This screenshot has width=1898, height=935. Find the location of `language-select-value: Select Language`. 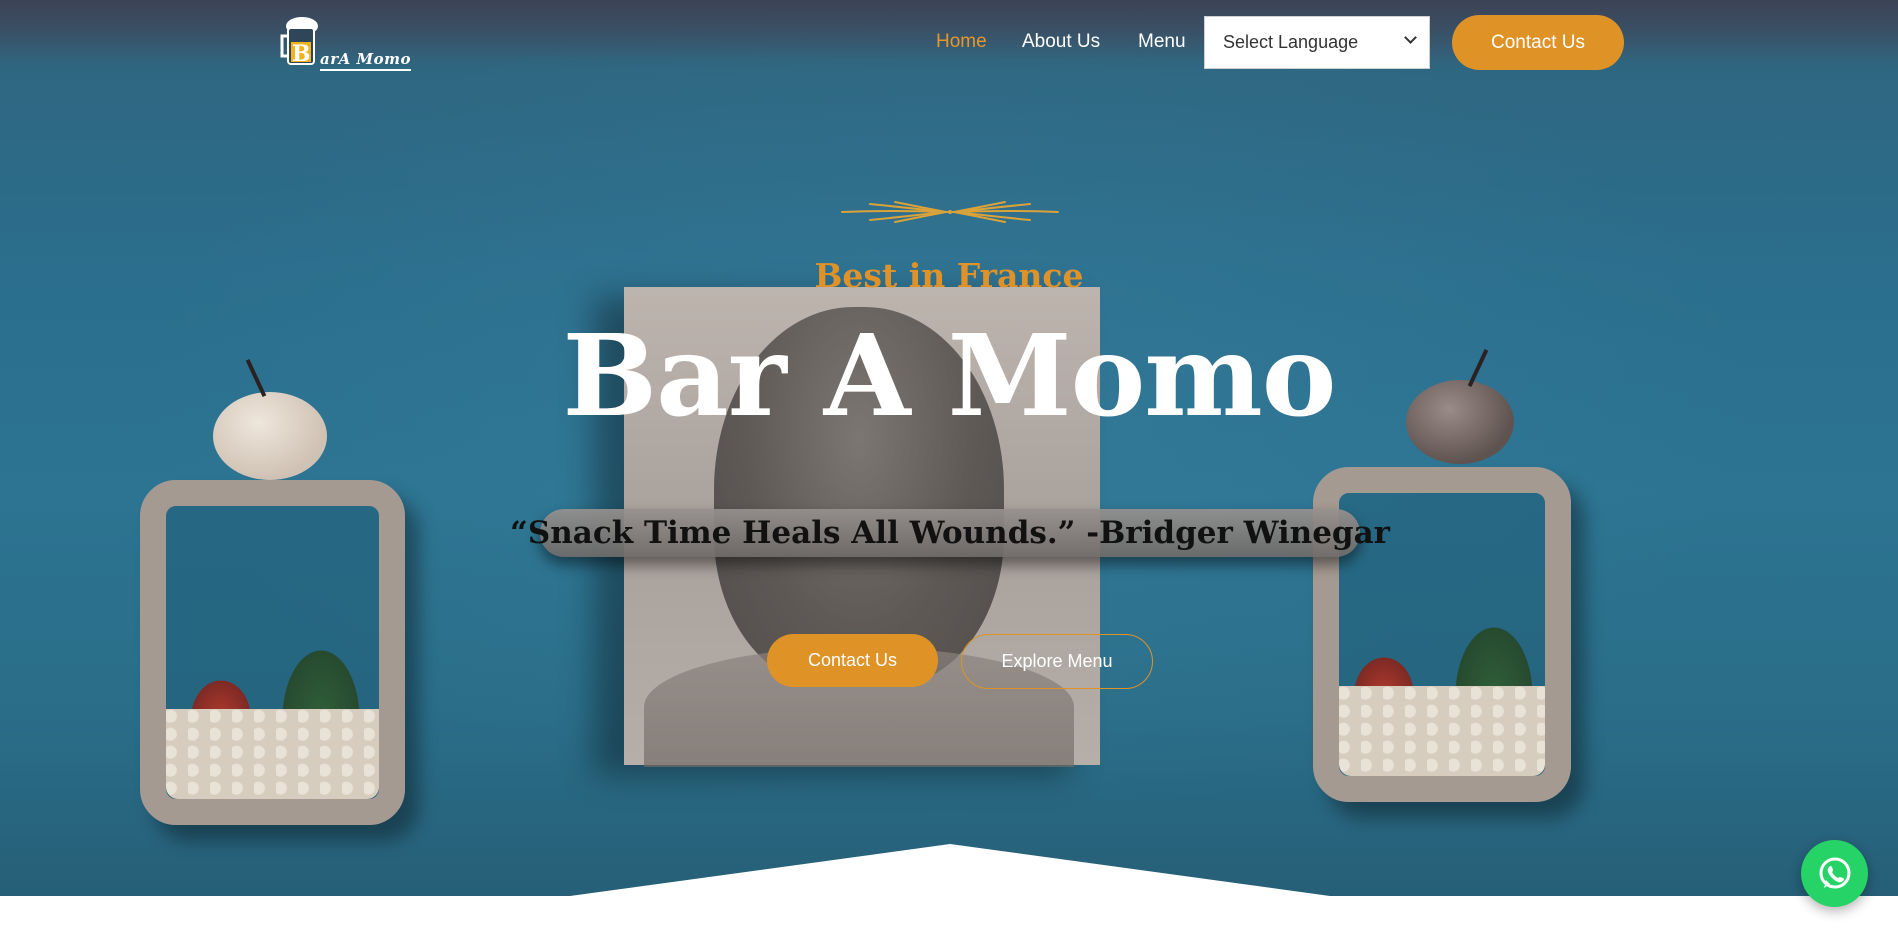

language-select-value: Select Language is located at coordinates (1291, 42).